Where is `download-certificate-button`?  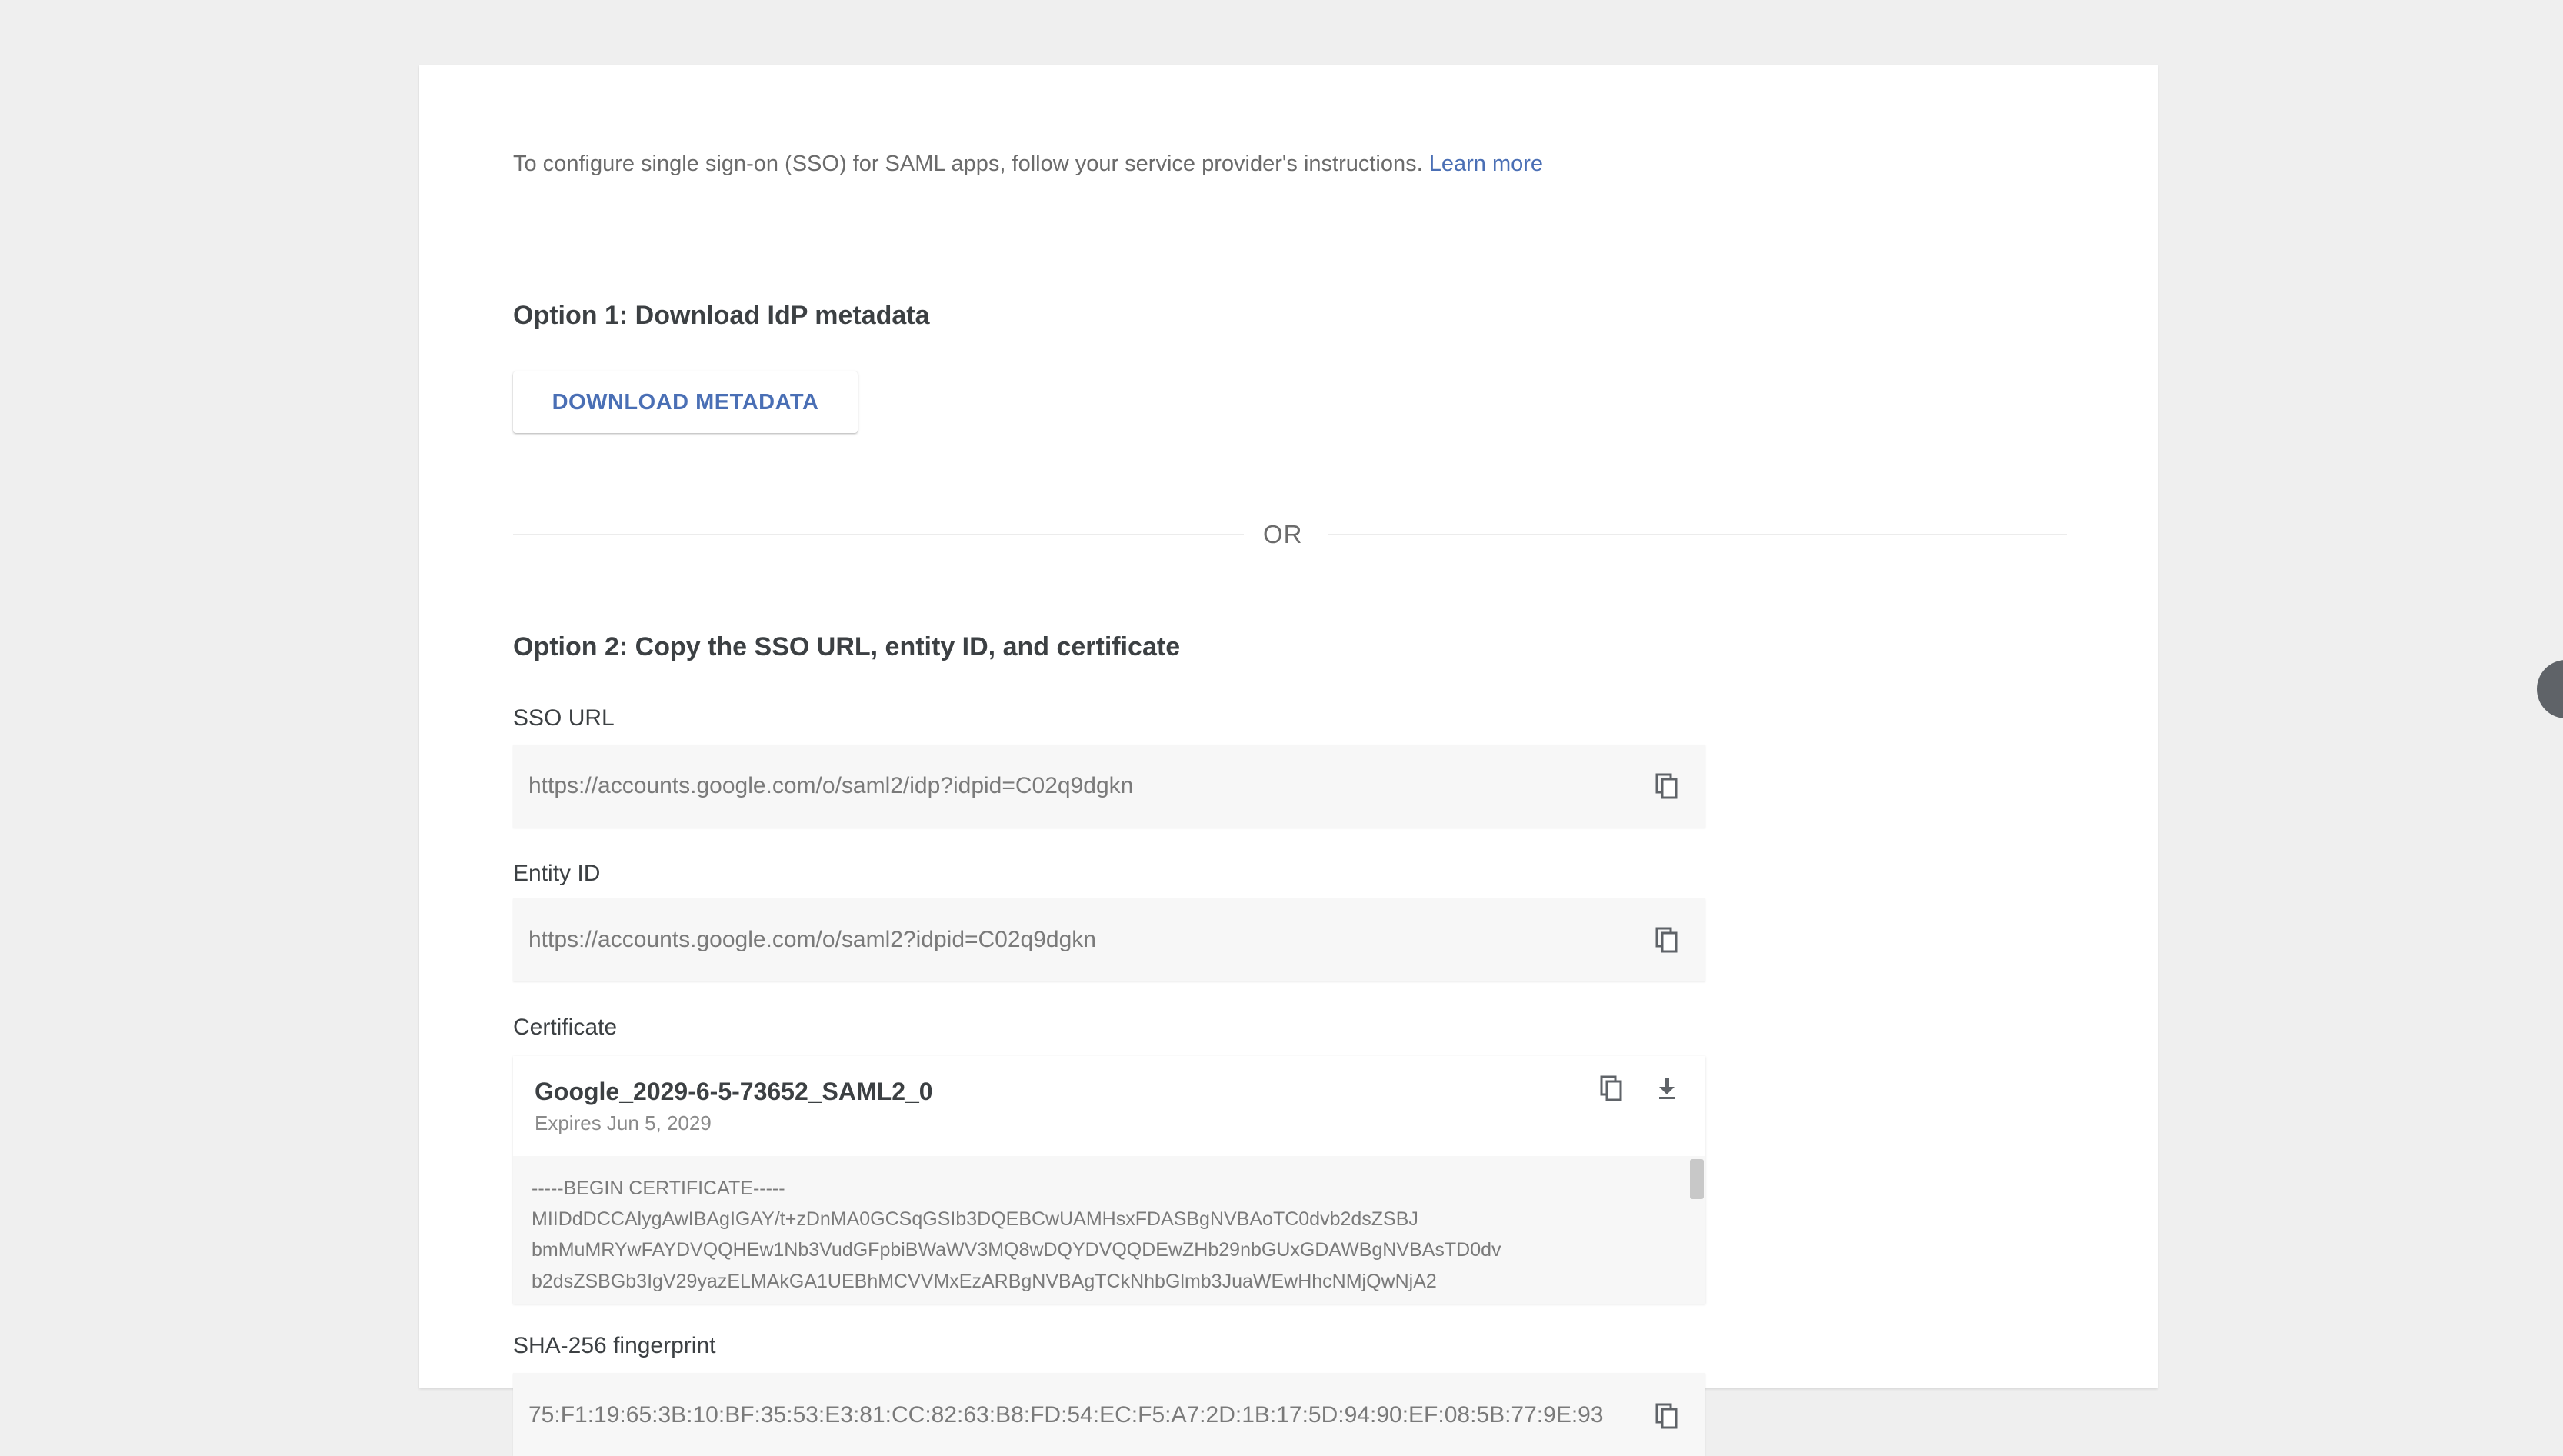
download-certificate-button is located at coordinates (1667, 1088).